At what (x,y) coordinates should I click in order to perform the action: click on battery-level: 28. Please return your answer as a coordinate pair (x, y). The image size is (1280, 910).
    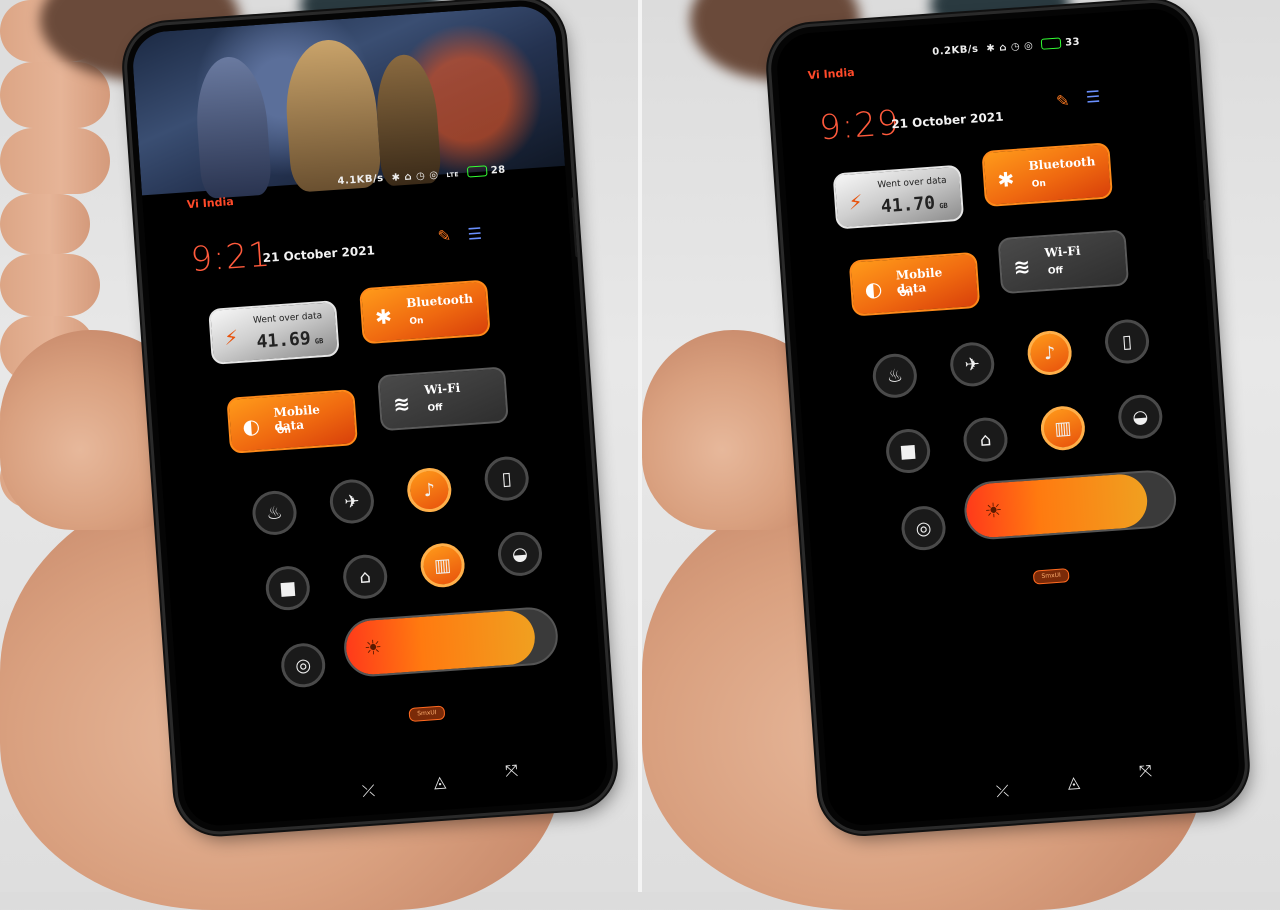
    Looking at the image, I should click on (498, 170).